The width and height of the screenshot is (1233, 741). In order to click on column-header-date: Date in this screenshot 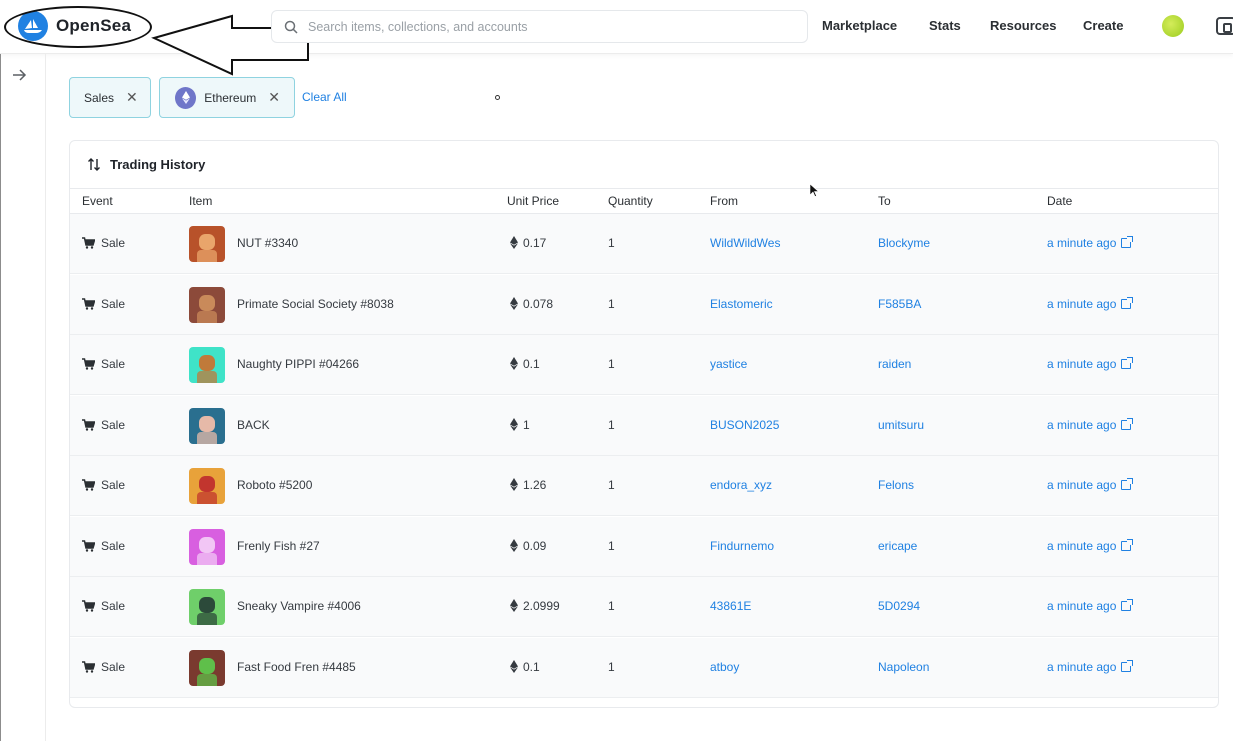, I will do `click(1060, 201)`.